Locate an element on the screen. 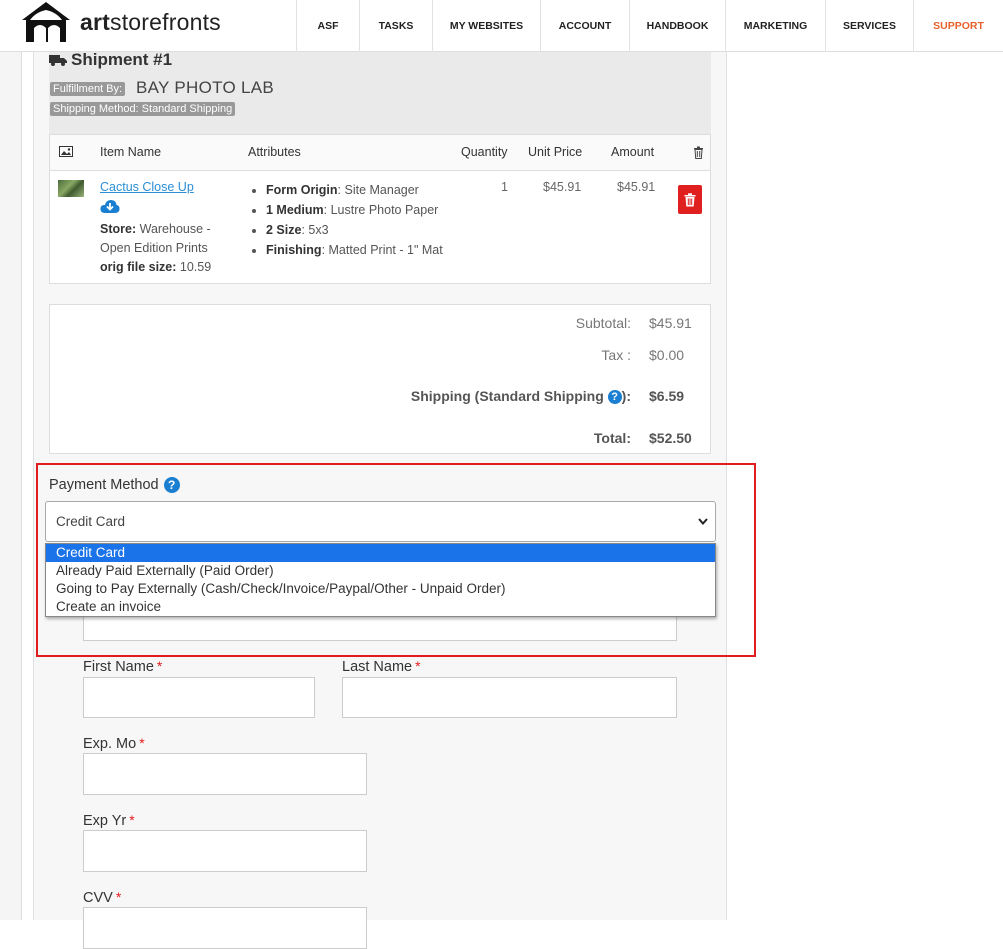  last-name-input is located at coordinates (509, 697).